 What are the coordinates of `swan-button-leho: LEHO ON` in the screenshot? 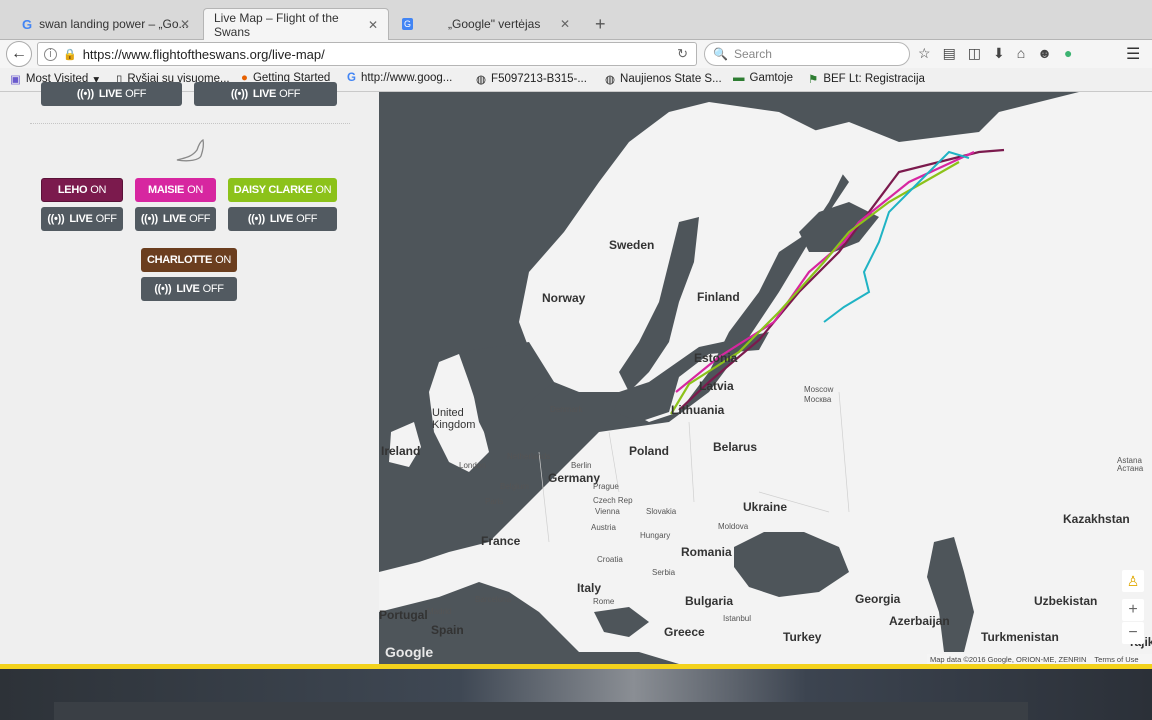 It's located at (82, 190).